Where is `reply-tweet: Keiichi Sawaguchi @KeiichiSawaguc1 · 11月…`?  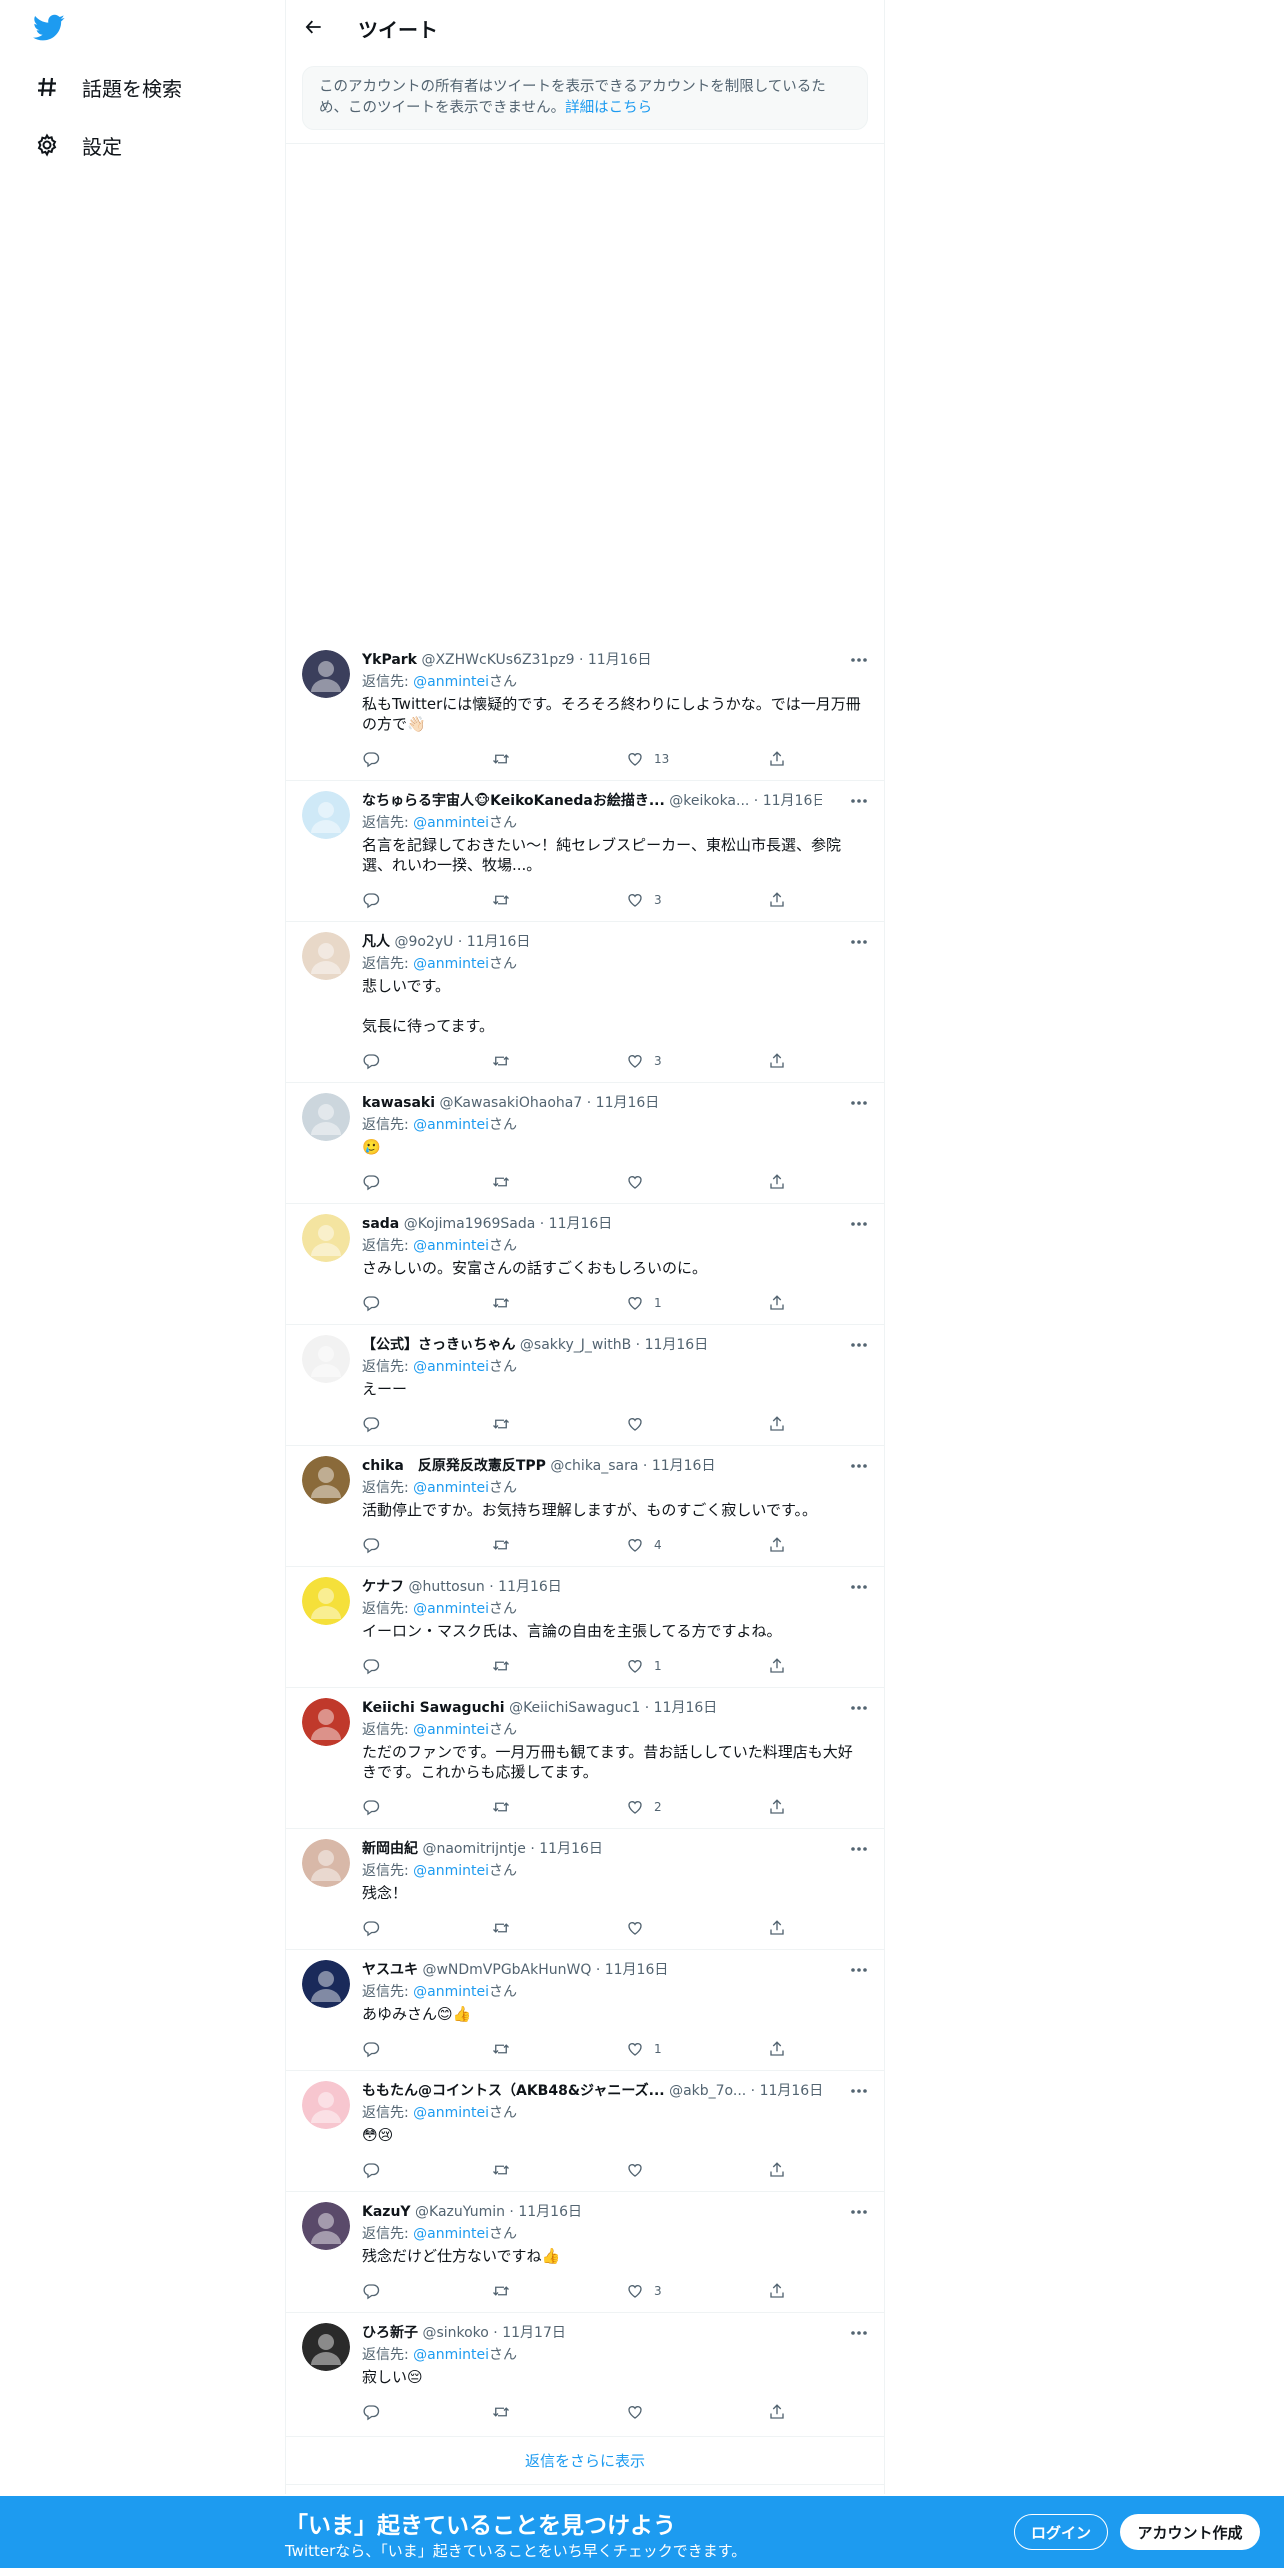
reply-tweet: Keiichi Sawaguchi @KeiichiSawaguc1 · 11月… is located at coordinates (585, 1758).